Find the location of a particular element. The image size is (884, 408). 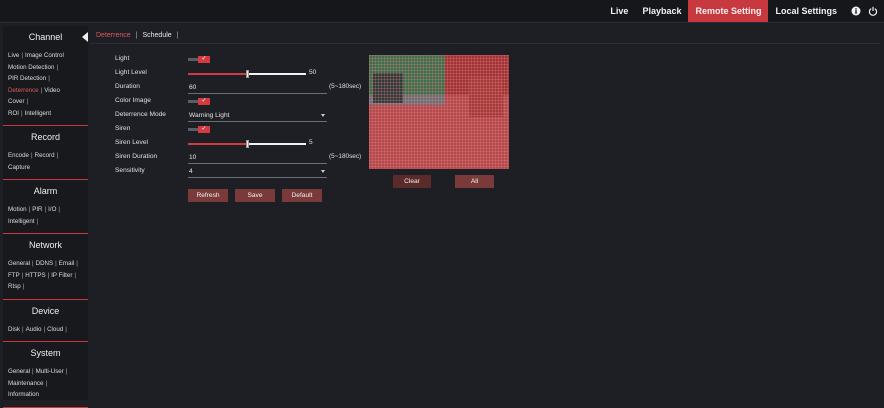

sensitivity-row: Sensitivity 4 is located at coordinates (245, 172).